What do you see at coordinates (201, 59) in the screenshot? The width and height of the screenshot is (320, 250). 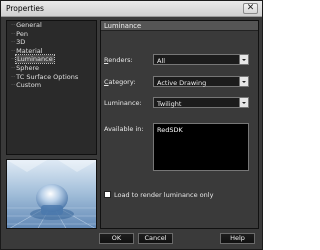 I see `renders-dropdown: All` at bounding box center [201, 59].